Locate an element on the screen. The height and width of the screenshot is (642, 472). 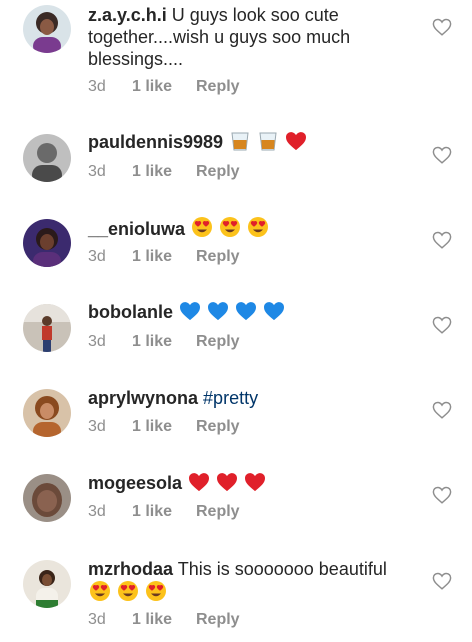
comment-text: mogeesola is located at coordinates (248, 483).